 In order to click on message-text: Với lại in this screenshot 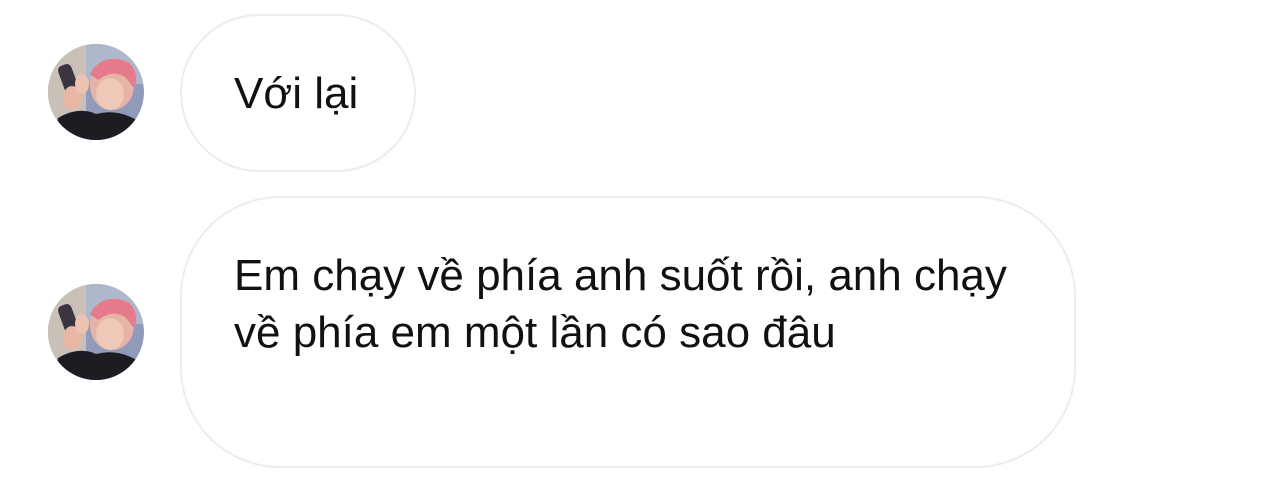, I will do `click(296, 93)`.